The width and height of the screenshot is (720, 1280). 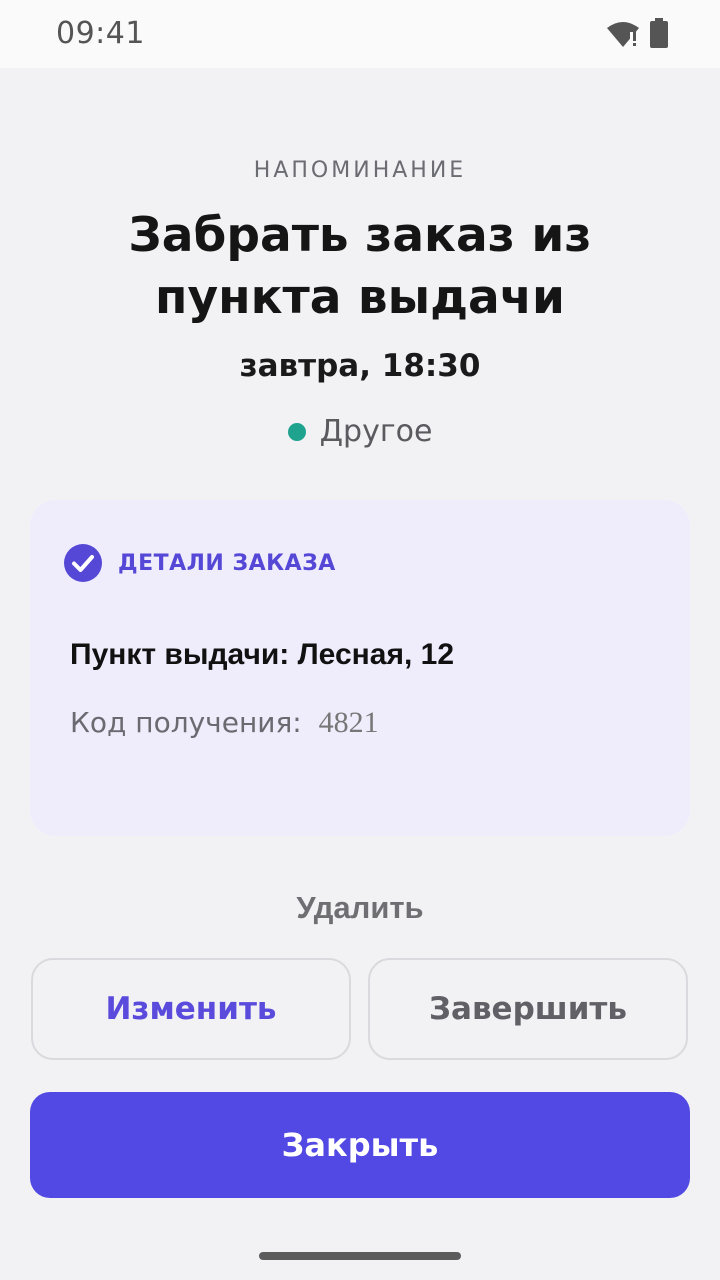 I want to click on reminder-datetime: завтра, 18:30, so click(x=360, y=366).